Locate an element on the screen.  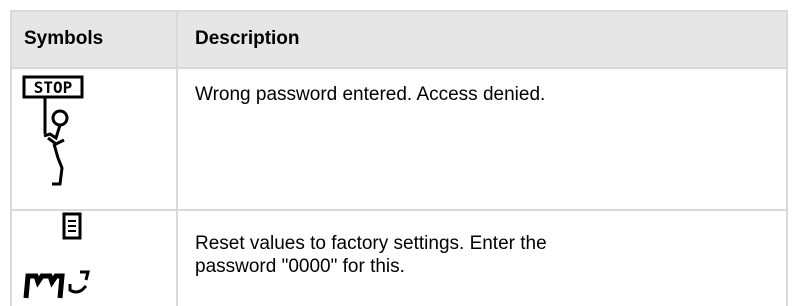
header-description: Description is located at coordinates (247, 38).